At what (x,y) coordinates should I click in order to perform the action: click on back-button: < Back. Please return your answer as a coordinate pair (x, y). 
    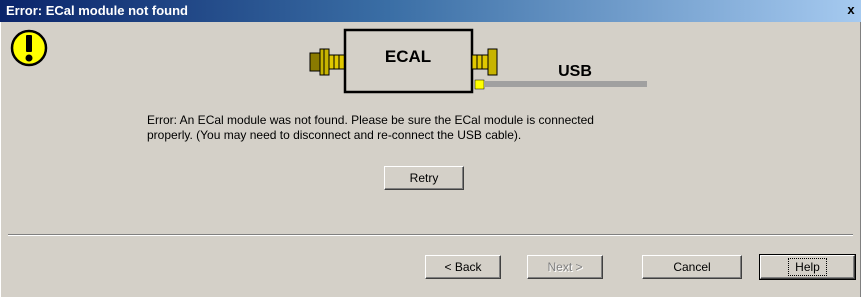
    Looking at the image, I should click on (463, 267).